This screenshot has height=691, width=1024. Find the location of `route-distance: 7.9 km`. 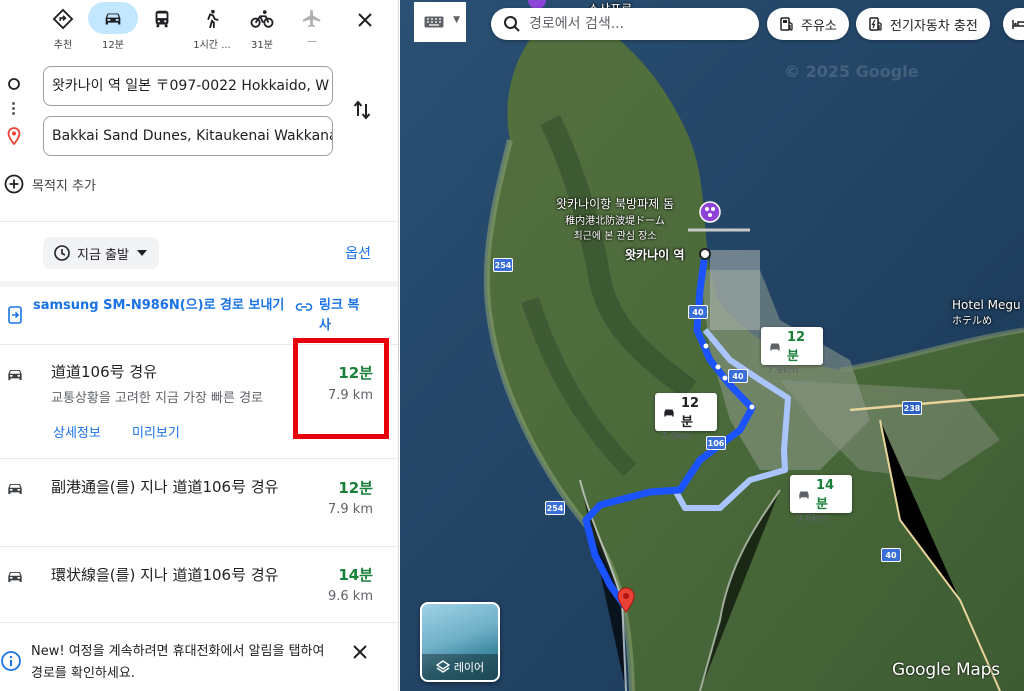

route-distance: 7.9 km is located at coordinates (350, 509).